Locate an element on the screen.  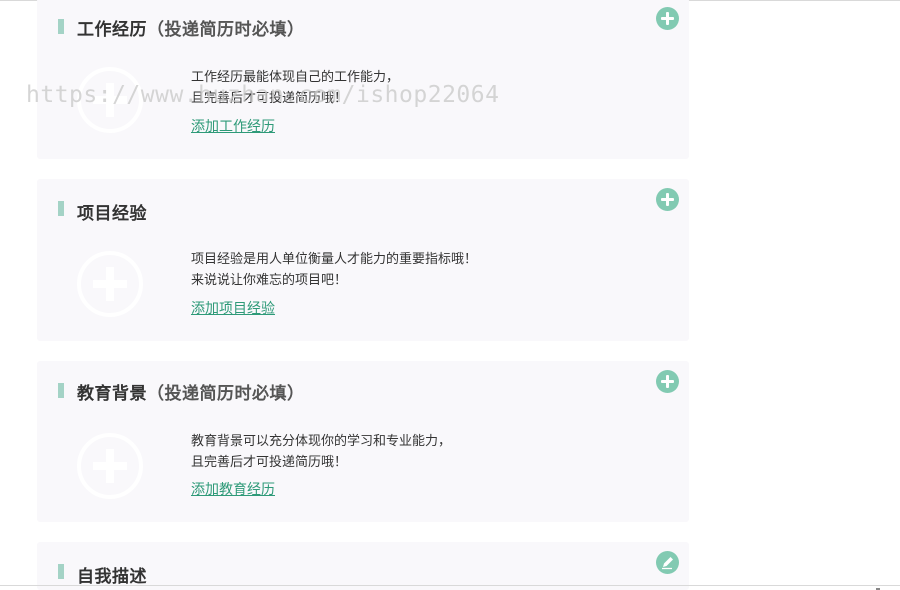
section-title: 自我描述 is located at coordinates (112, 574).